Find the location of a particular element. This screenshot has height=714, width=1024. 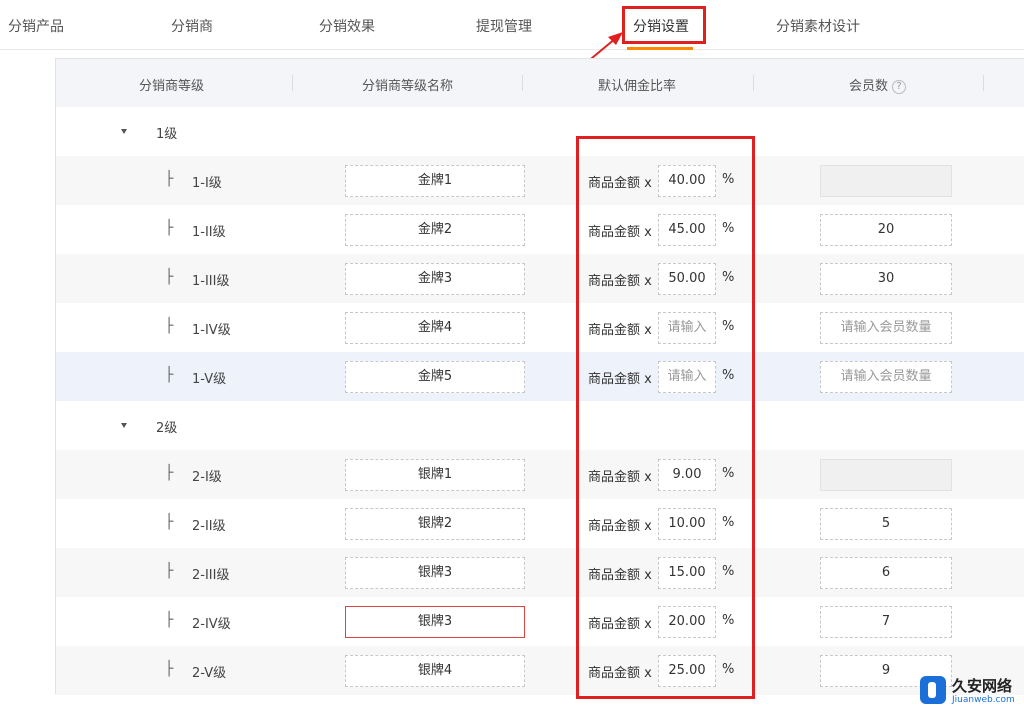

level-label: 2-III级 is located at coordinates (211, 575).